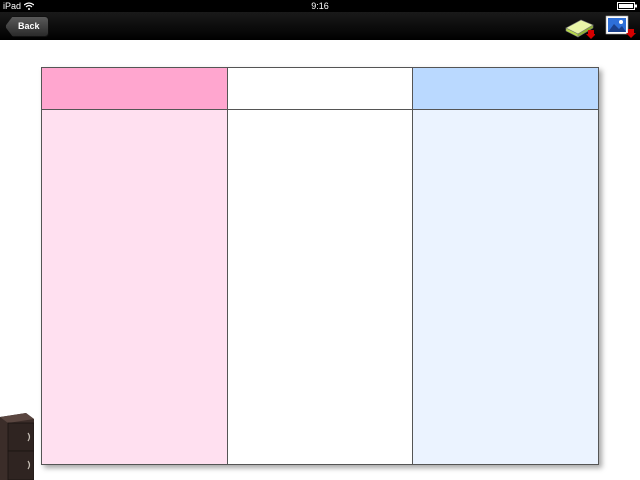  I want to click on column-header-right, so click(506, 89).